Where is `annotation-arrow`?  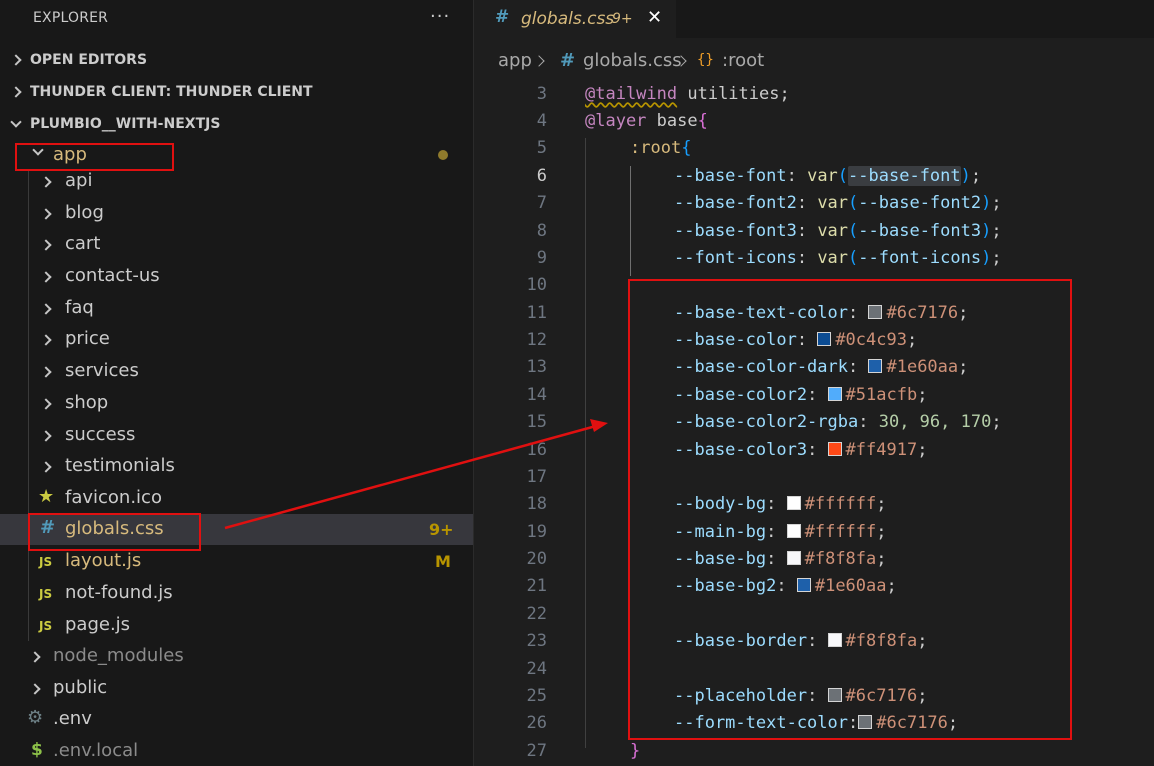 annotation-arrow is located at coordinates (416, 474).